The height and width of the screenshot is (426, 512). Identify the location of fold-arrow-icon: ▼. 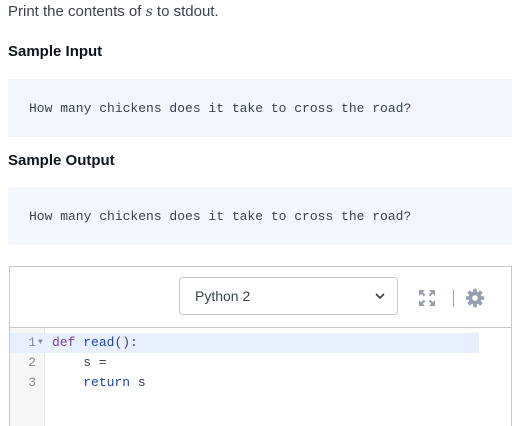
(40, 343).